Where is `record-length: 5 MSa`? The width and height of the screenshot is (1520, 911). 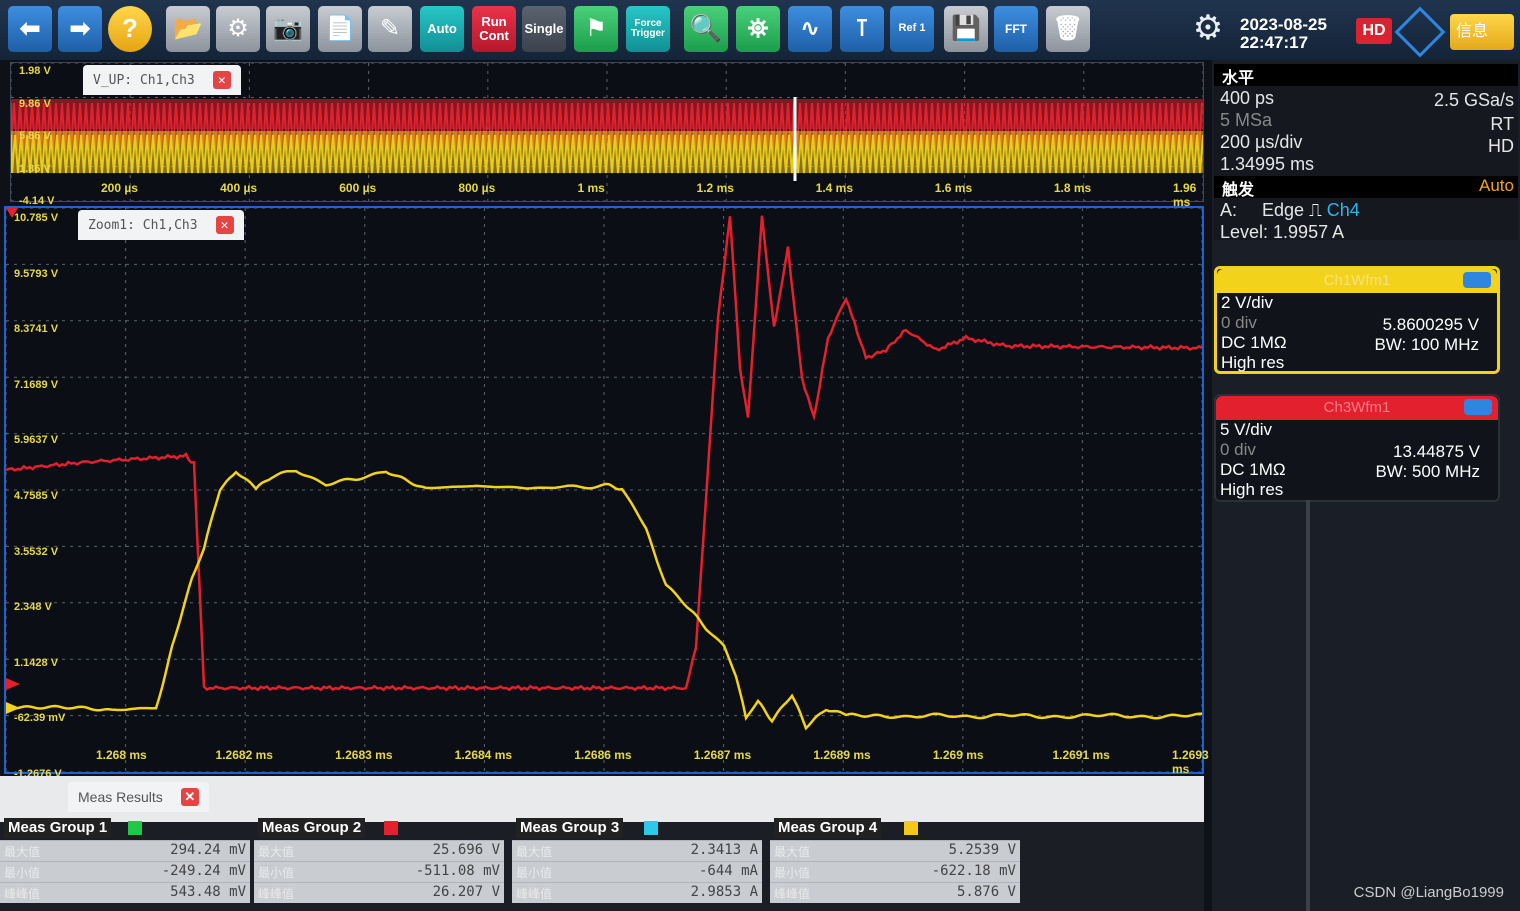
record-length: 5 MSa is located at coordinates (1246, 120).